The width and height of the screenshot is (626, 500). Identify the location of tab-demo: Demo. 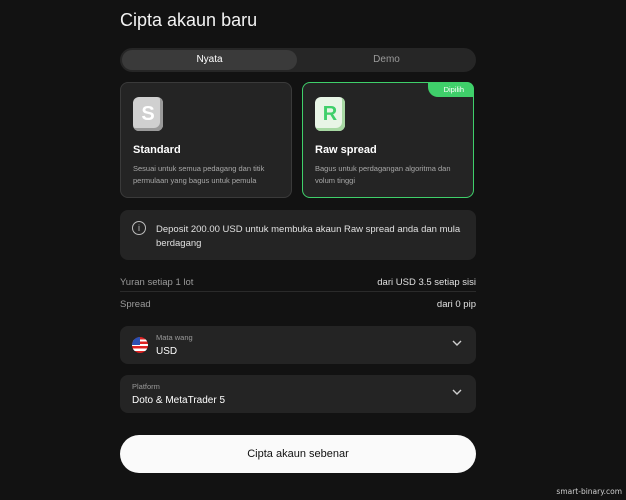
(386, 60).